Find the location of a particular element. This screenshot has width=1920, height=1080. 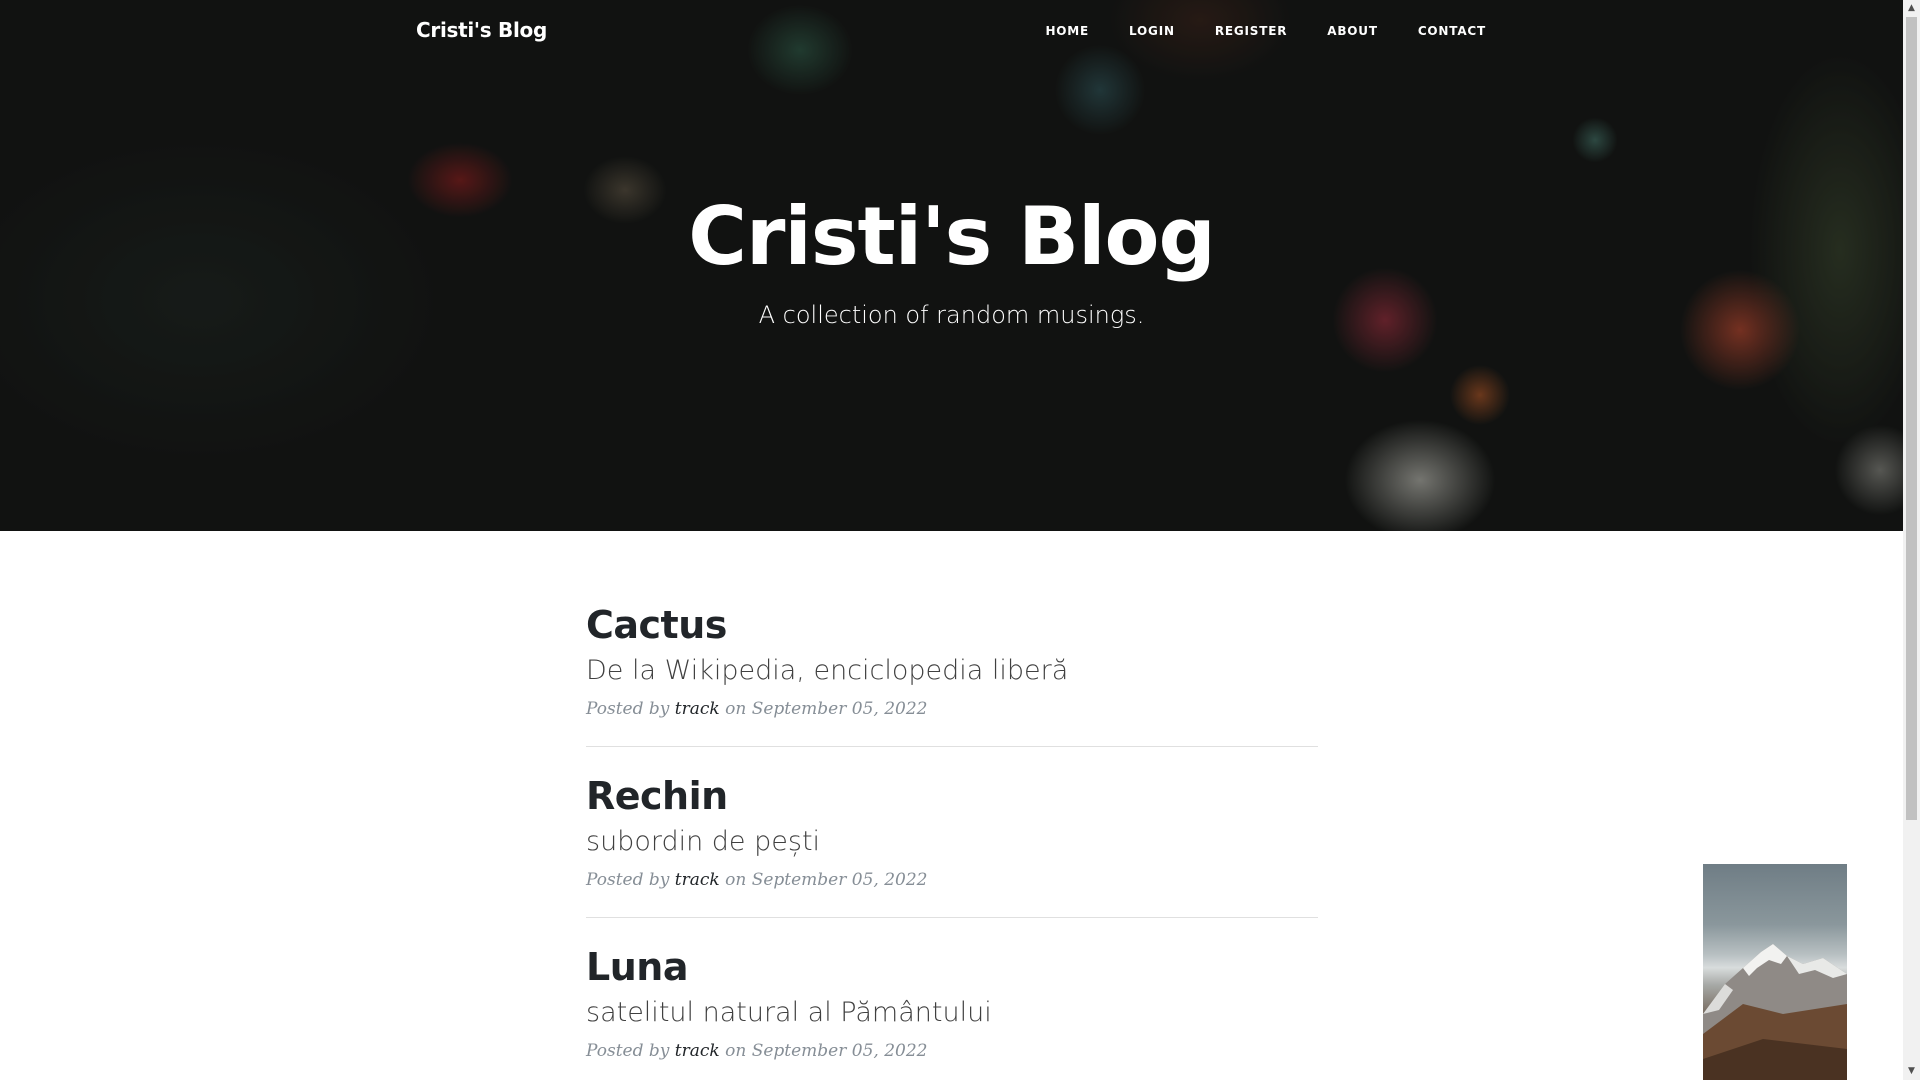

post-subtitle: satelitul natural al Pământului is located at coordinates (952, 1013).